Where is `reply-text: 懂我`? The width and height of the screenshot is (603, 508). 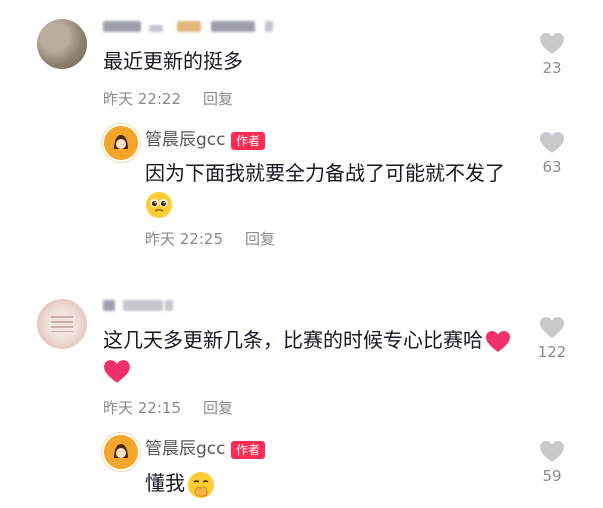 reply-text: 懂我 is located at coordinates (180, 484).